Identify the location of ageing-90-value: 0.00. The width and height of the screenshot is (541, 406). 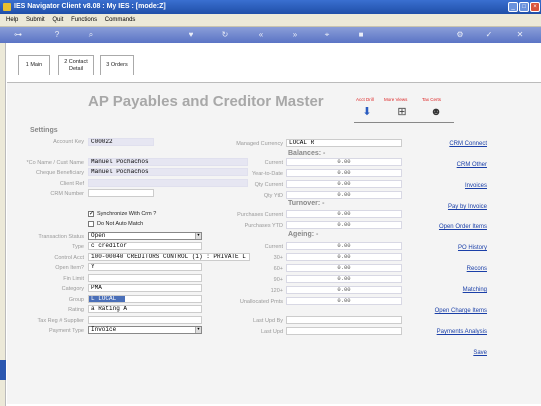
(344, 279).